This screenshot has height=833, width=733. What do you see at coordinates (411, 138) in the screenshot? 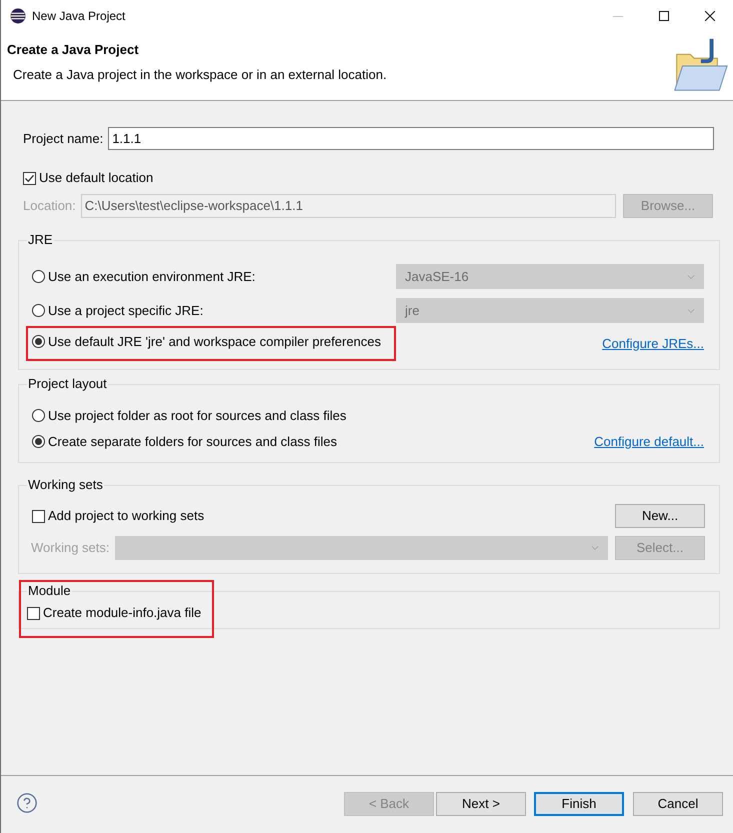
I see `project-name-field: 1.1.1` at bounding box center [411, 138].